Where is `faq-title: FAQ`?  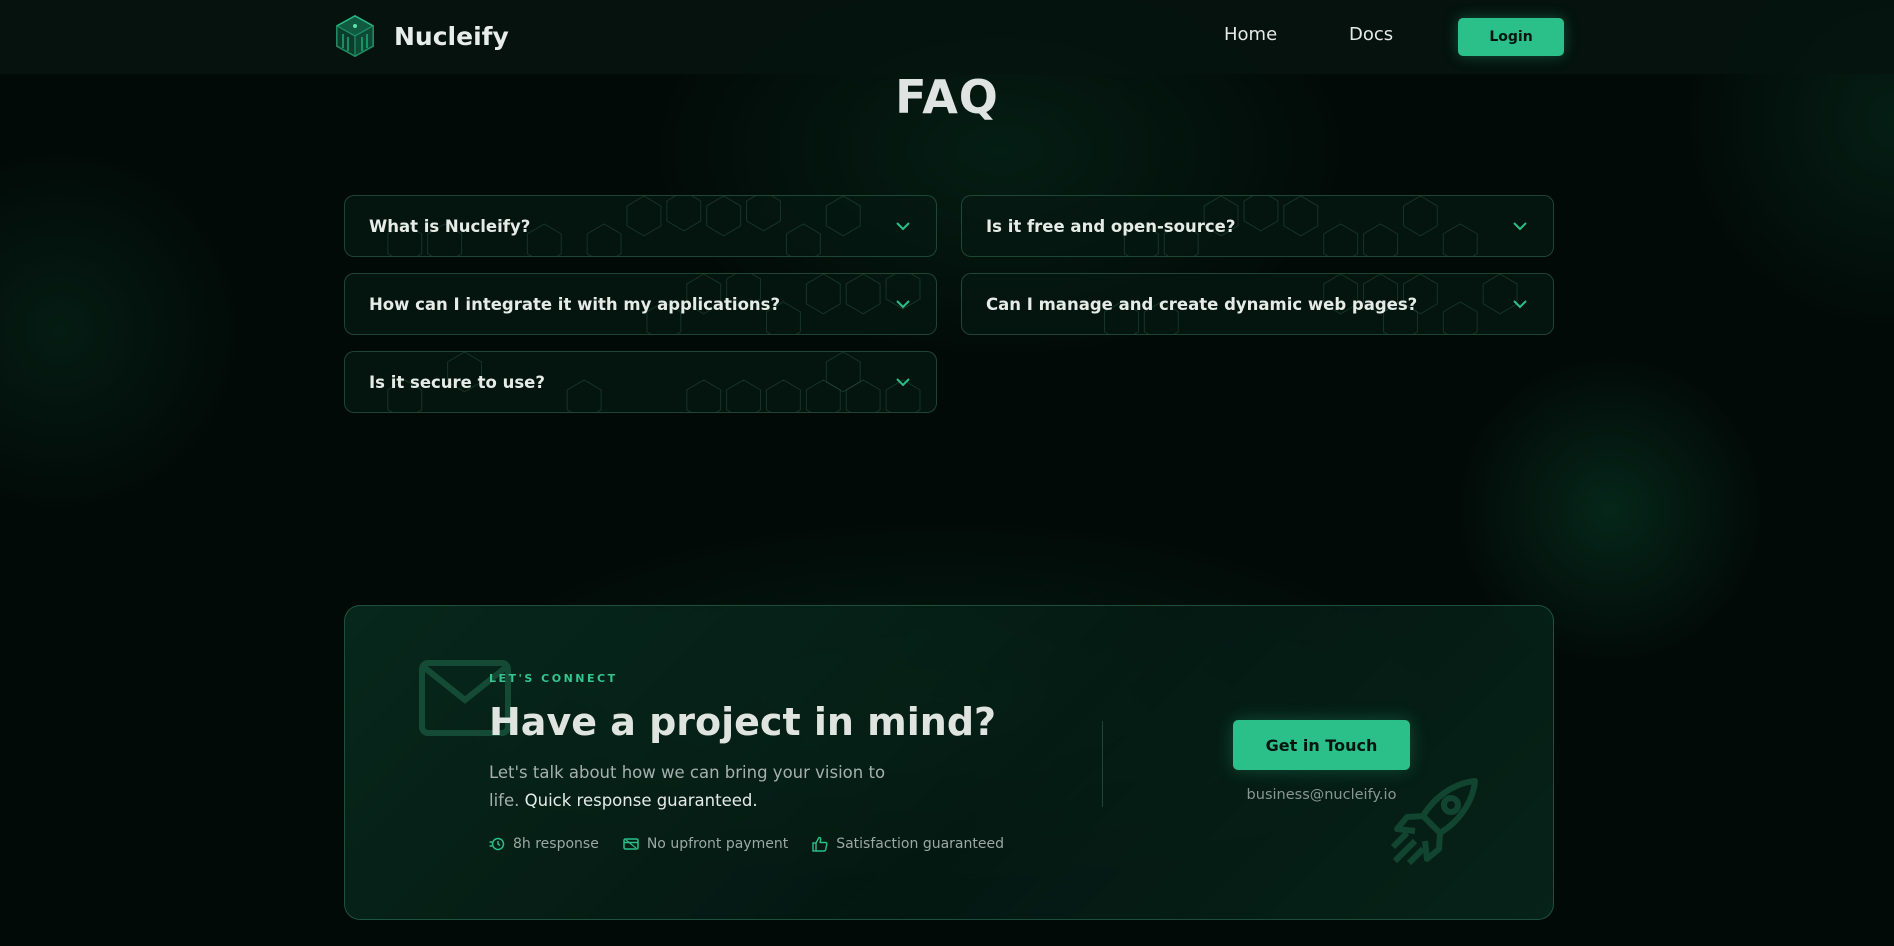
faq-title: FAQ is located at coordinates (947, 97).